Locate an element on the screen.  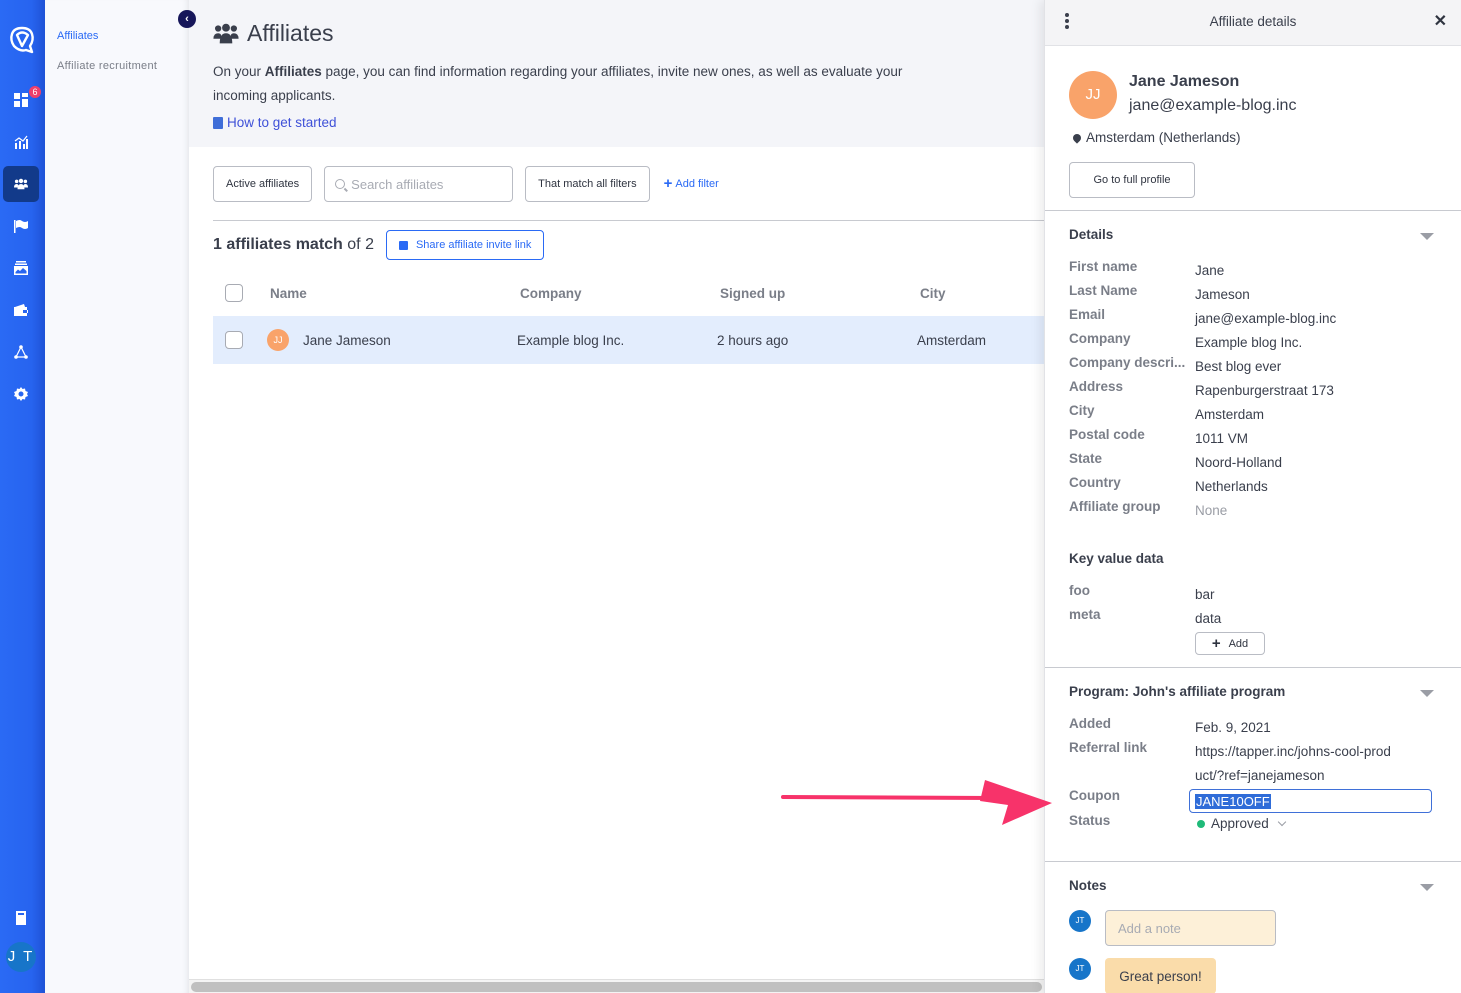
subnav-item-affiliate-recruitment: Affiliate recruitment is located at coordinates (107, 66).